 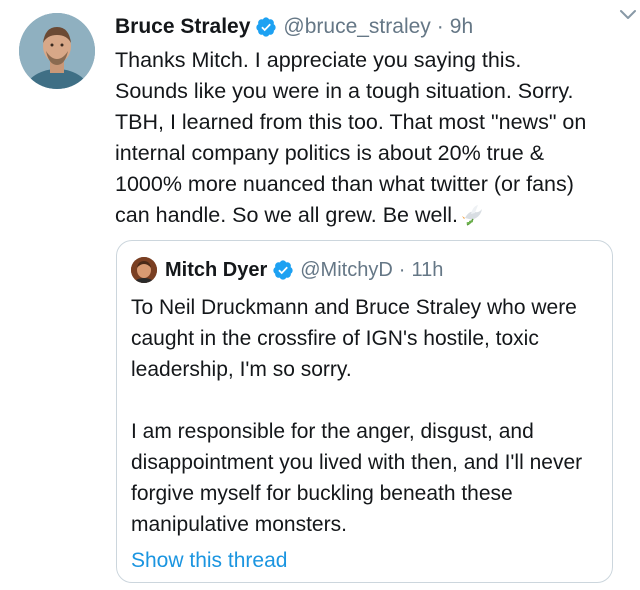 What do you see at coordinates (473, 215) in the screenshot?
I see `dove-icon` at bounding box center [473, 215].